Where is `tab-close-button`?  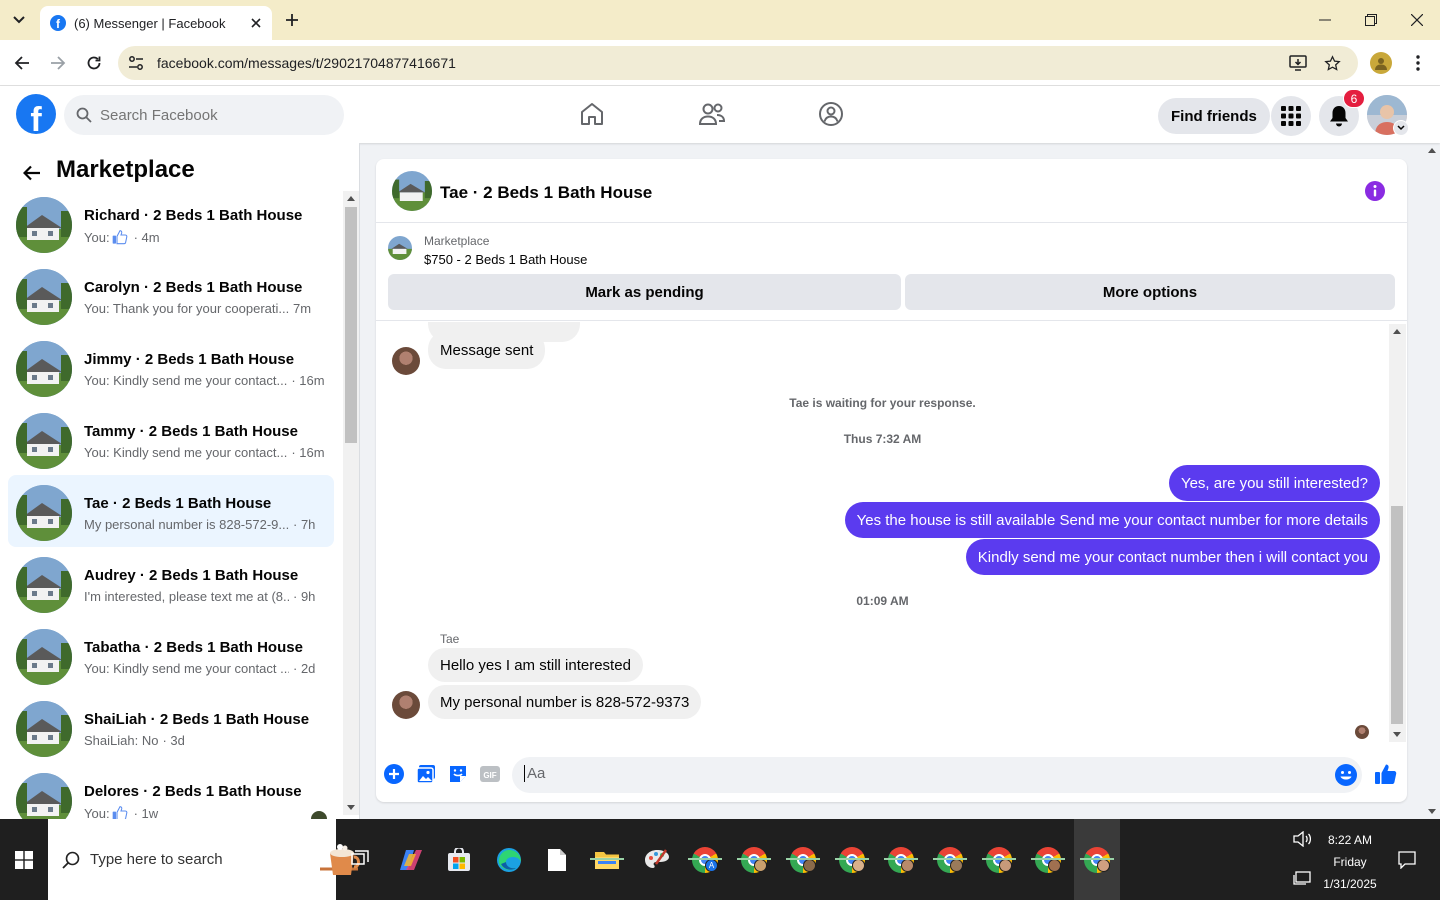 tab-close-button is located at coordinates (256, 23).